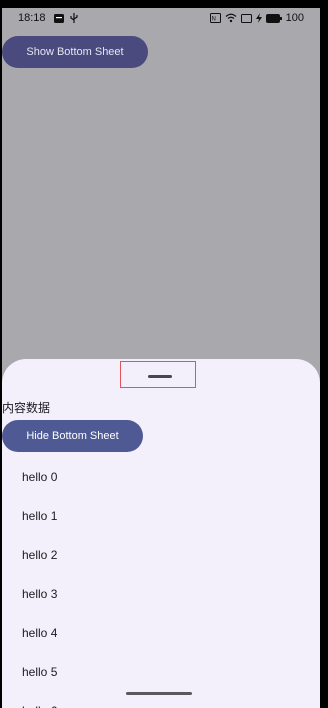 The image size is (328, 708). I want to click on nfc-icon: N, so click(215, 18).